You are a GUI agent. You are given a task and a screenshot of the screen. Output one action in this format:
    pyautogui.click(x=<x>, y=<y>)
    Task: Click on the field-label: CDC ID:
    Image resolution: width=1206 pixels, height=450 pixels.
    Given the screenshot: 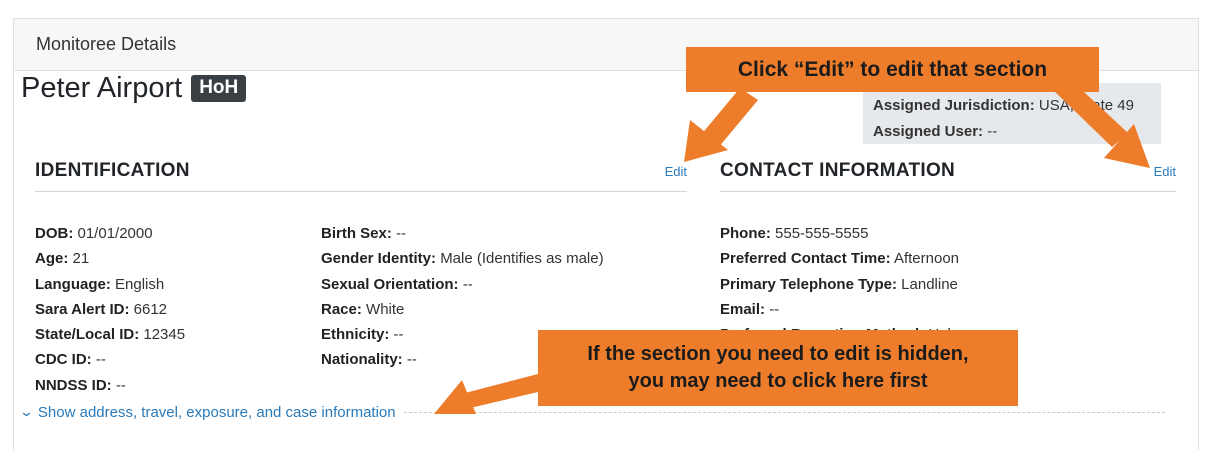 What is the action you would take?
    pyautogui.click(x=63, y=360)
    